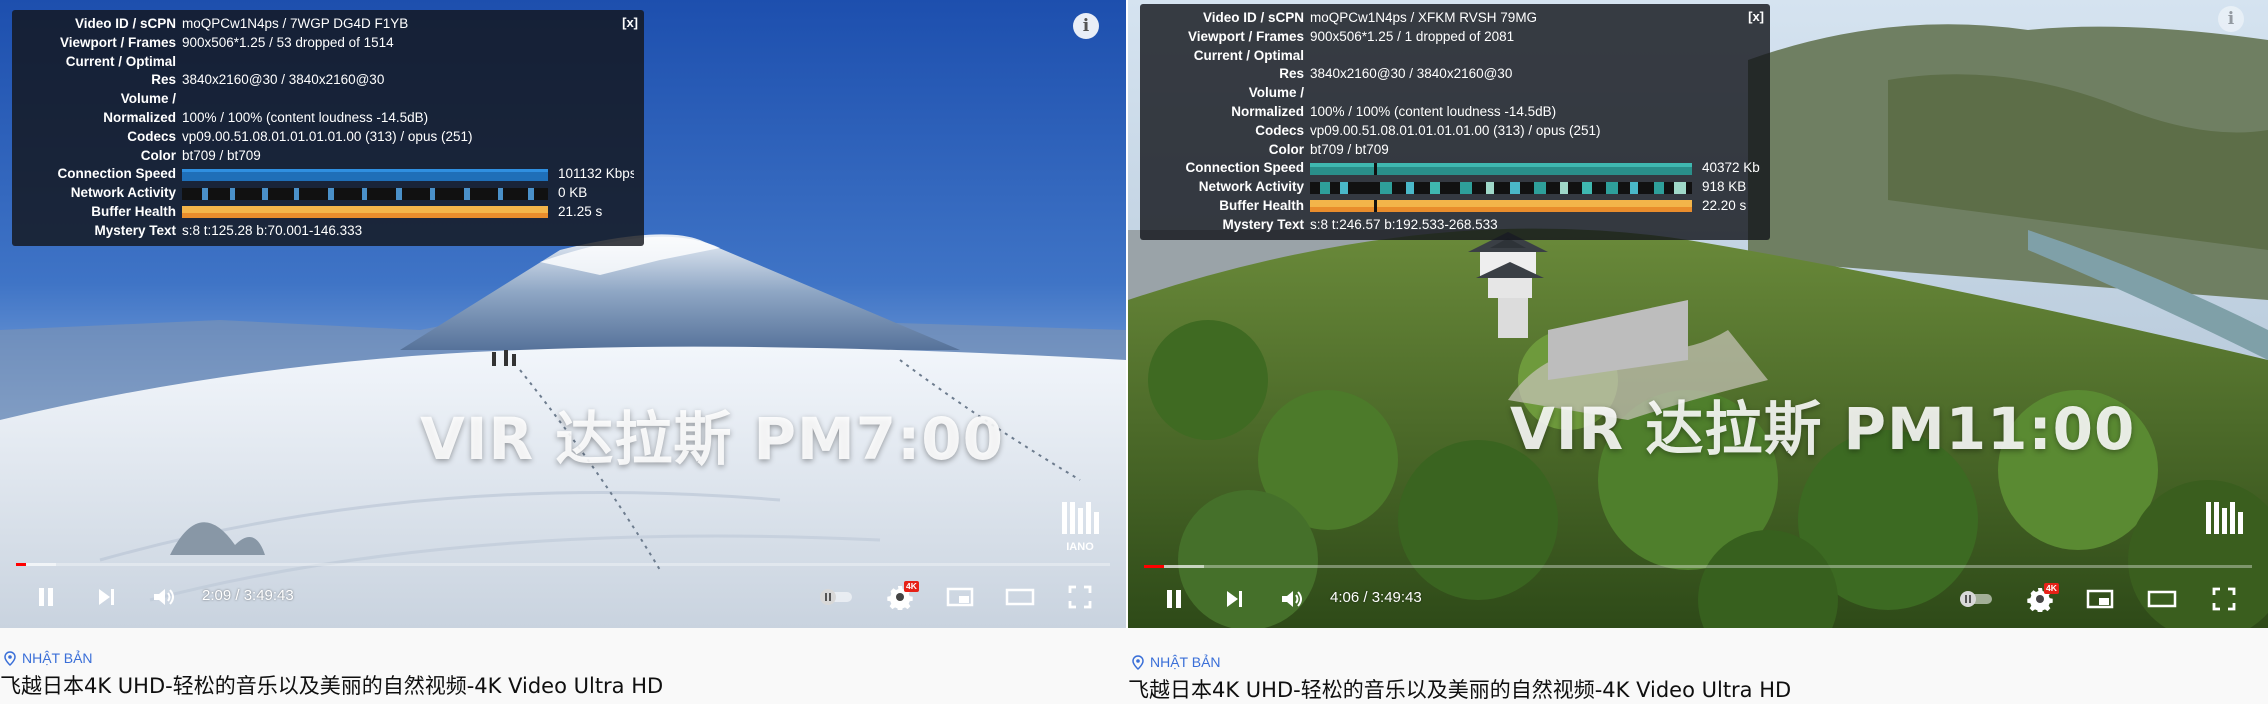 The height and width of the screenshot is (704, 2268). Describe the element at coordinates (1724, 205) in the screenshot. I see `stats-value: 22.20 s` at that location.